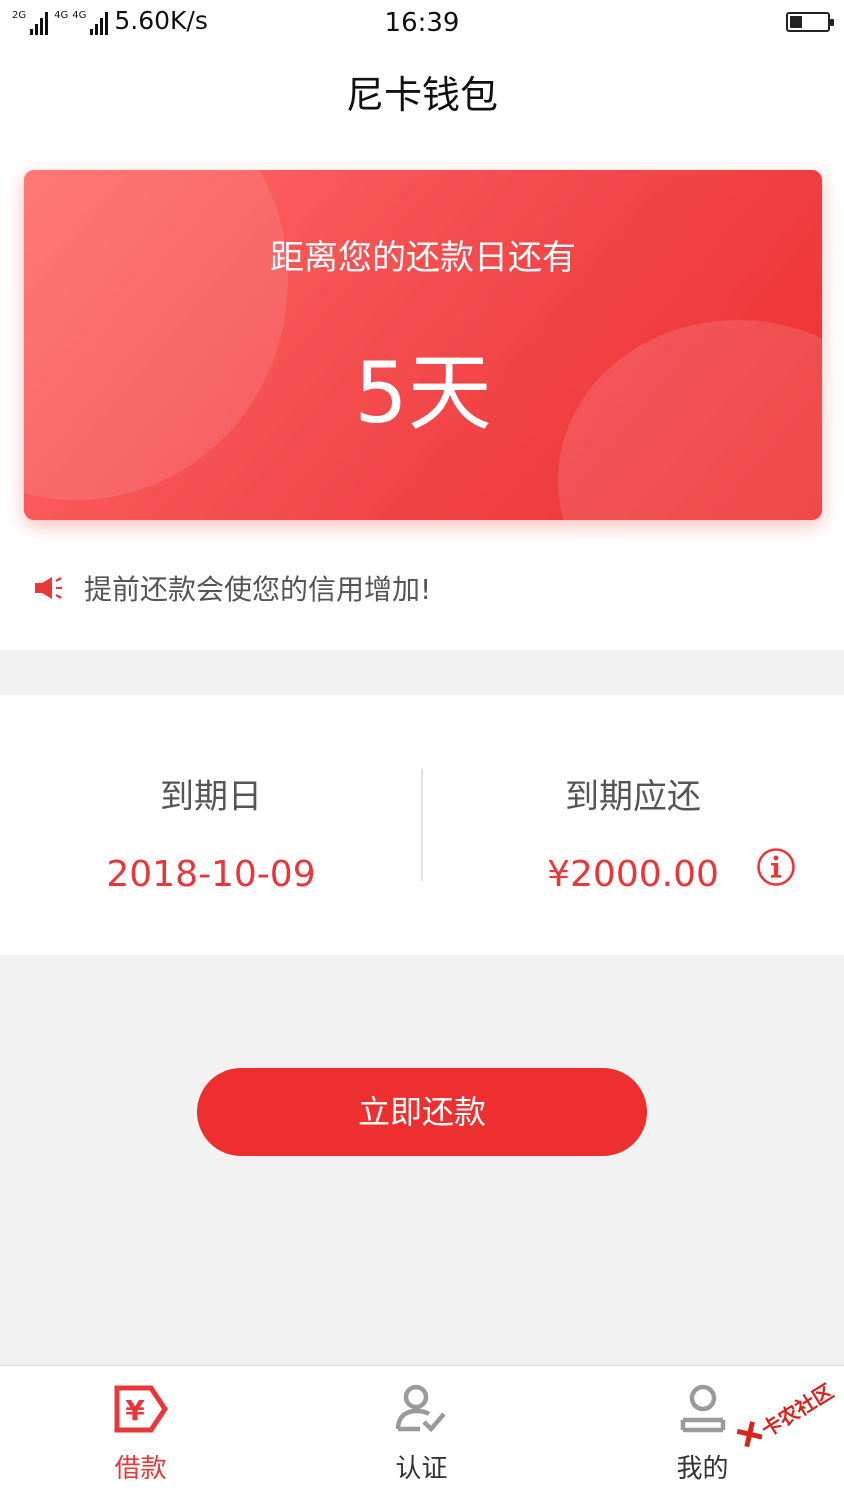 The image size is (844, 1500). What do you see at coordinates (423, 258) in the screenshot?
I see `countdown-label: 距离您的还款日还有` at bounding box center [423, 258].